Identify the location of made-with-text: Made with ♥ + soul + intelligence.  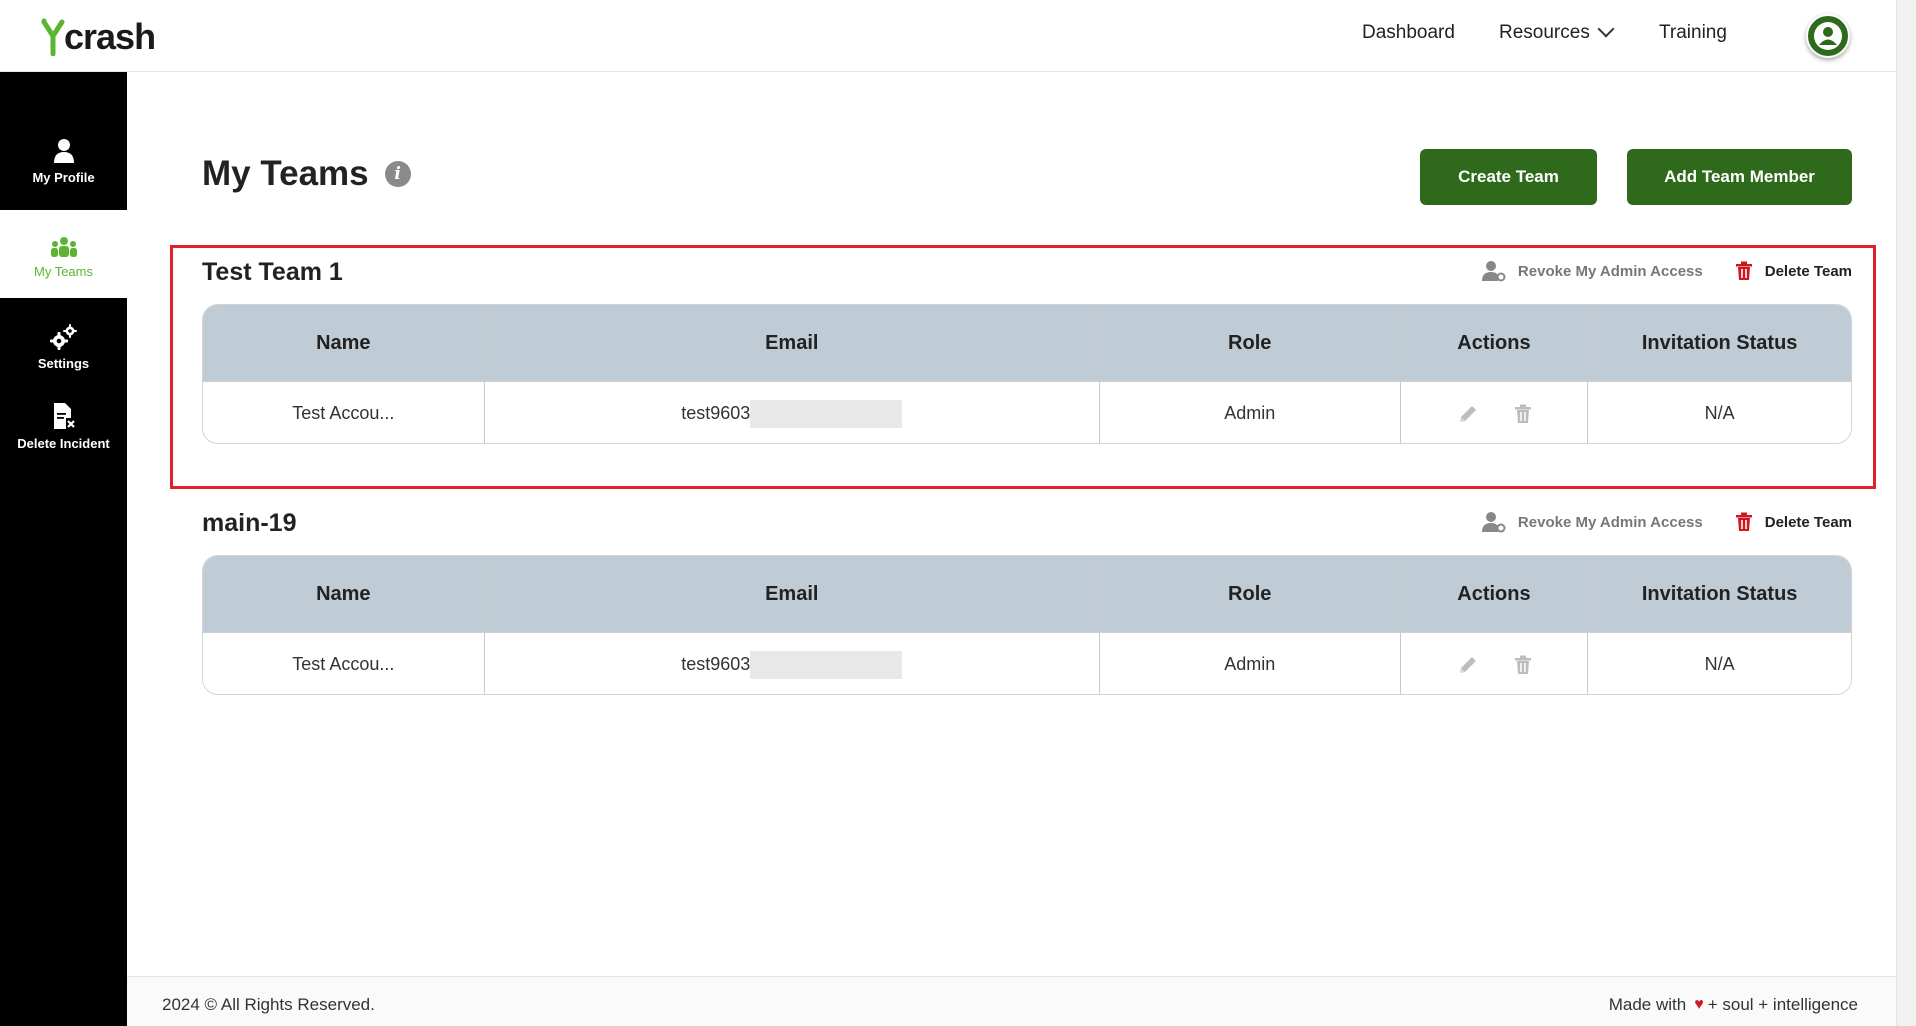
(1733, 1005).